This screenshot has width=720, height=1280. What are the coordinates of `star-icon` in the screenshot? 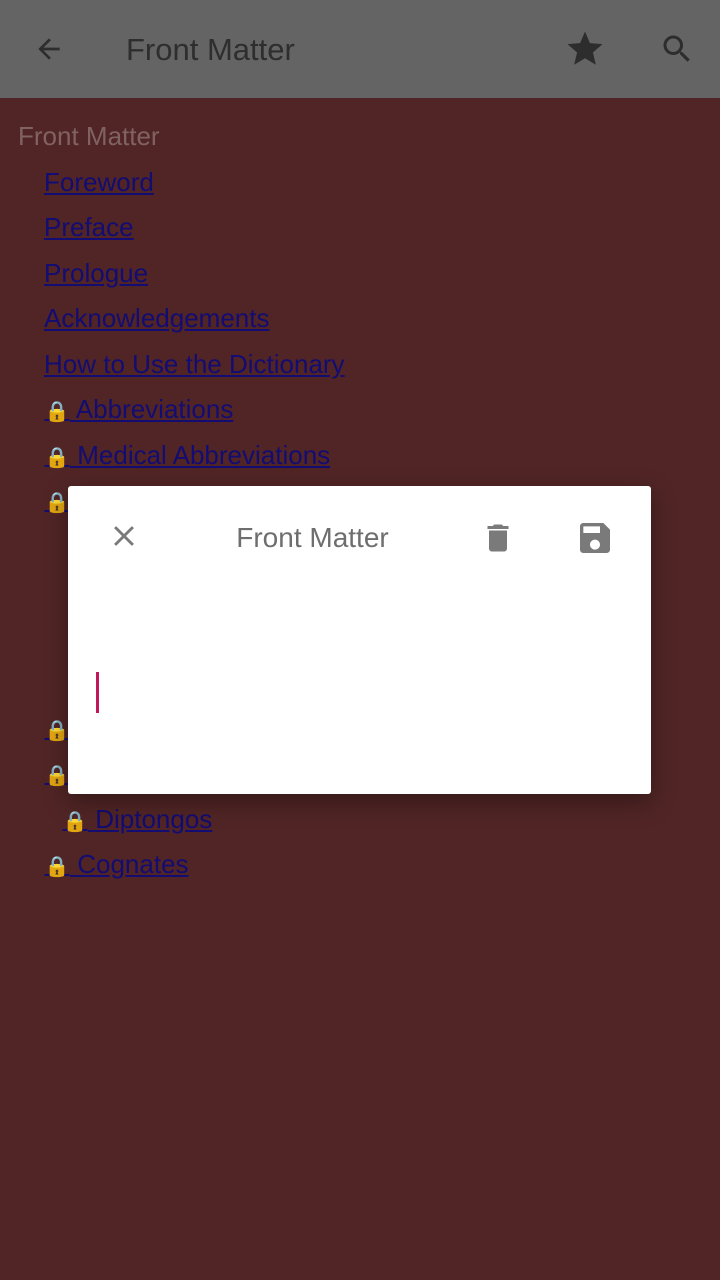 It's located at (585, 48).